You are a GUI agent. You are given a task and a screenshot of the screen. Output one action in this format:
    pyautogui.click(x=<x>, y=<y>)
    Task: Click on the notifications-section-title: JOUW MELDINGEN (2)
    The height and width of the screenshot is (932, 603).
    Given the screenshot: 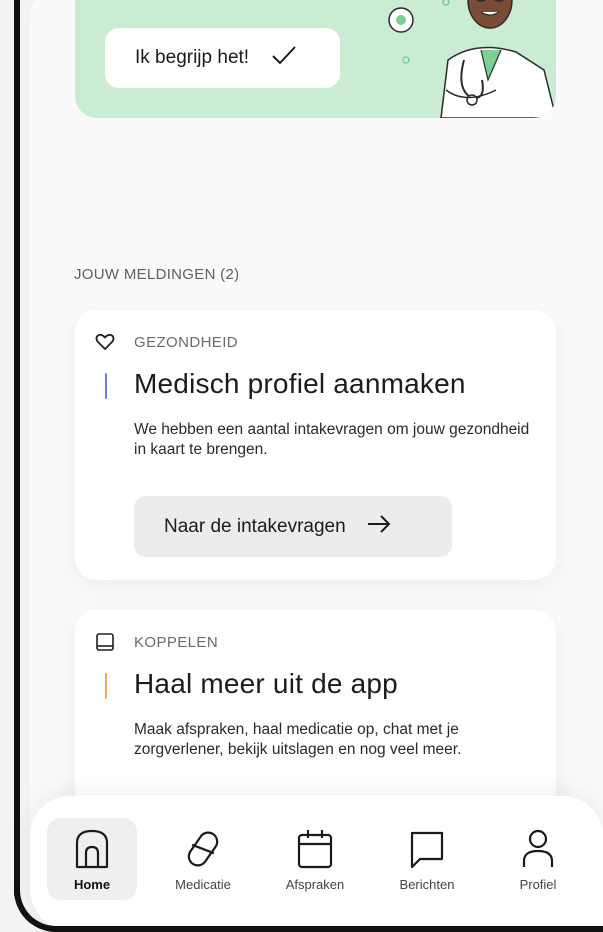 What is the action you would take?
    pyautogui.click(x=157, y=274)
    